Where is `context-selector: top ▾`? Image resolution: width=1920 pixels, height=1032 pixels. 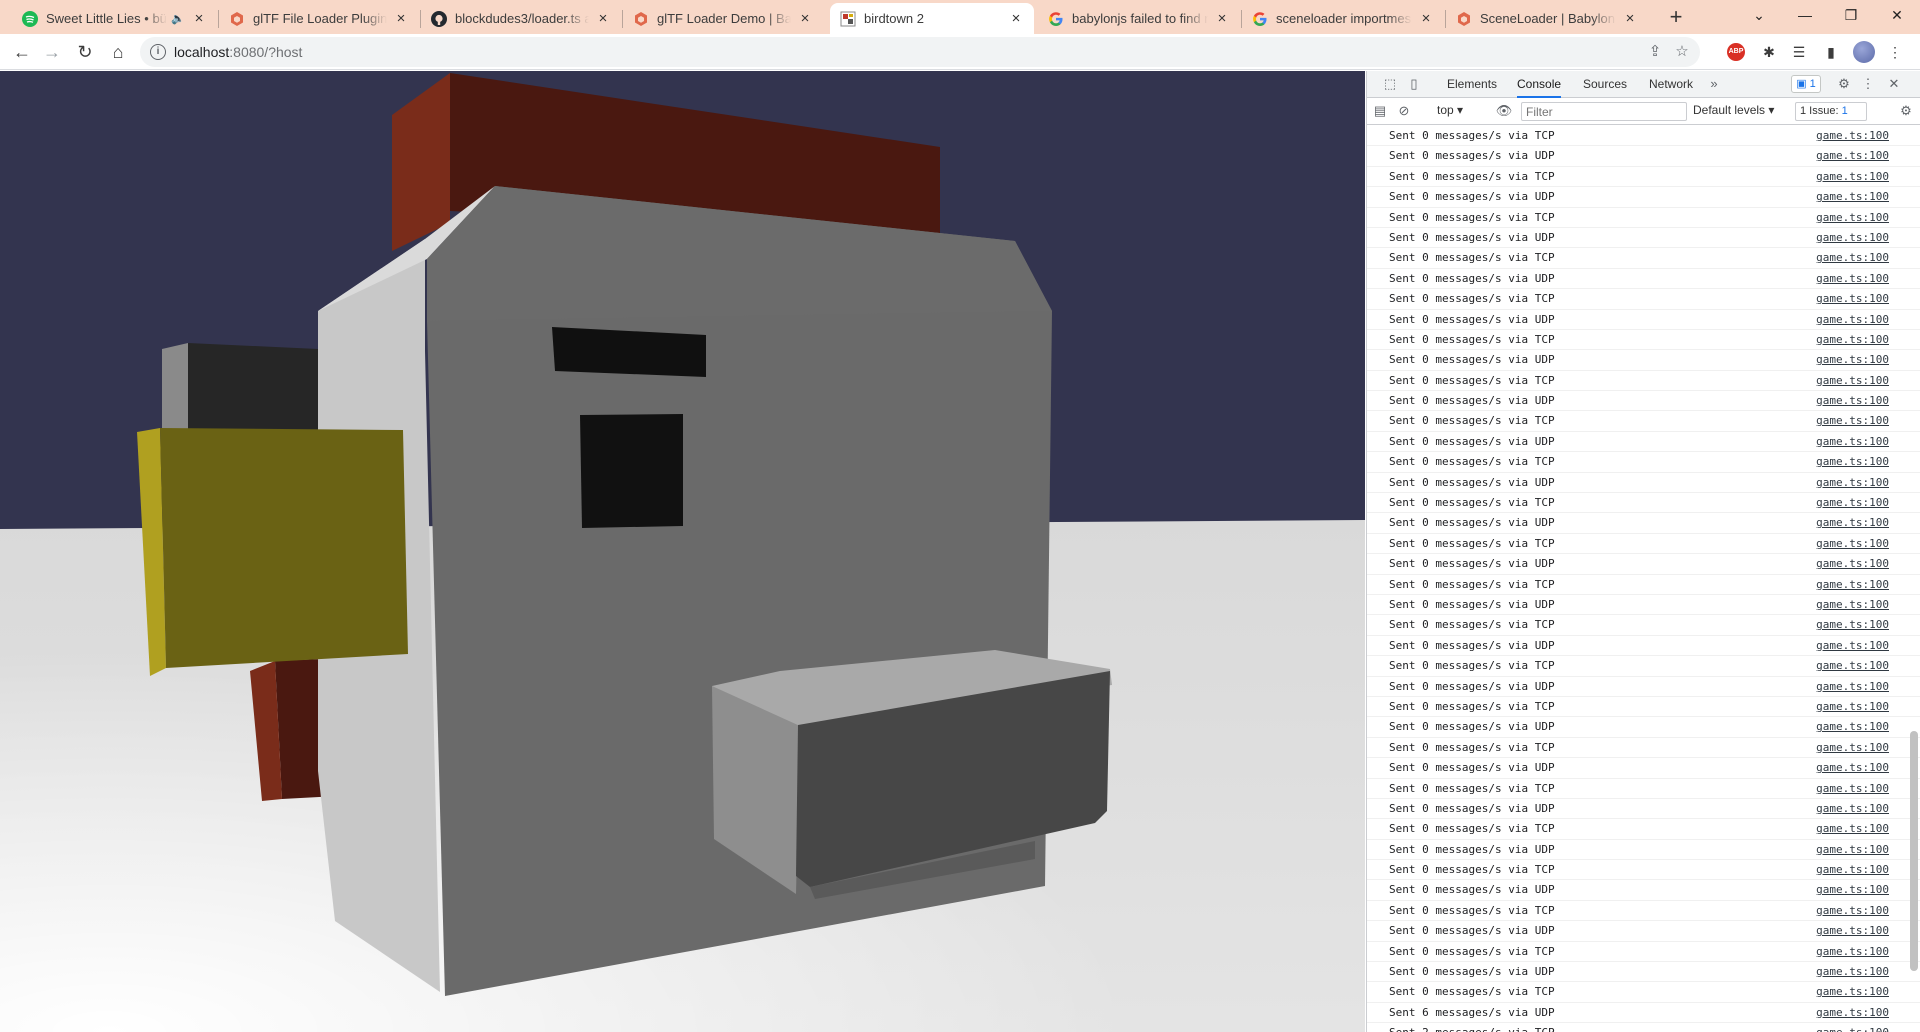
context-selector: top ▾ is located at coordinates (1450, 110).